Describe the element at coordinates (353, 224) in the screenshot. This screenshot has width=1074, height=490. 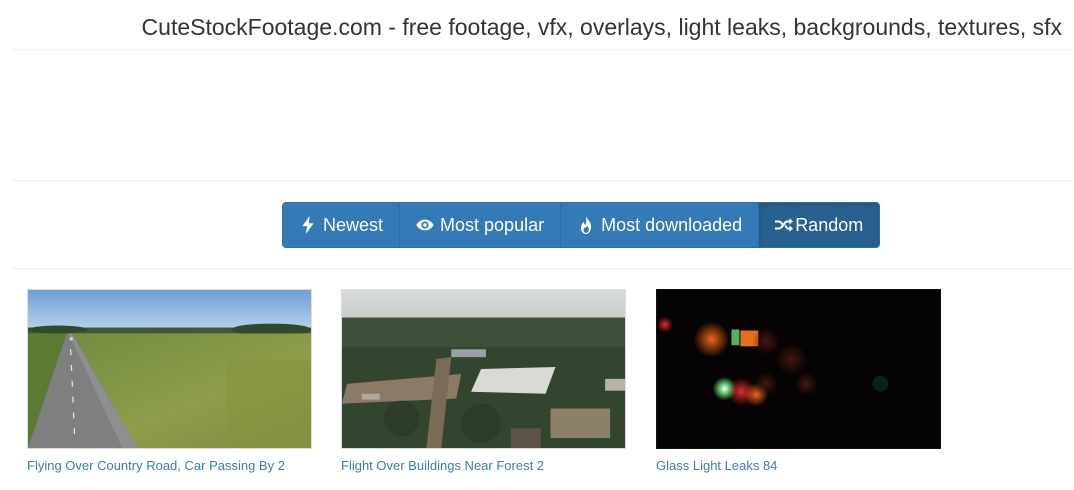
I see `newest-label: Newest` at that location.